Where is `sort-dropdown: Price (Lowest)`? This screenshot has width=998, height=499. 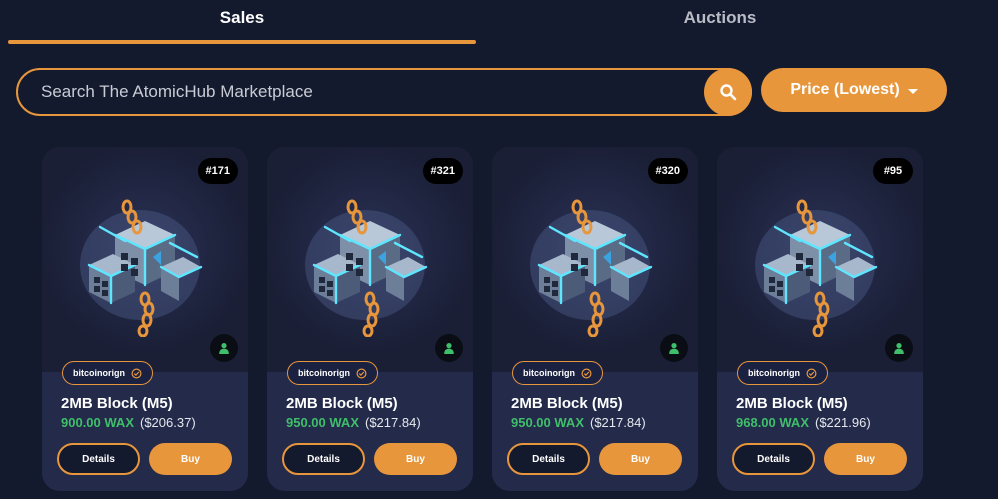
sort-dropdown: Price (Lowest) is located at coordinates (854, 90).